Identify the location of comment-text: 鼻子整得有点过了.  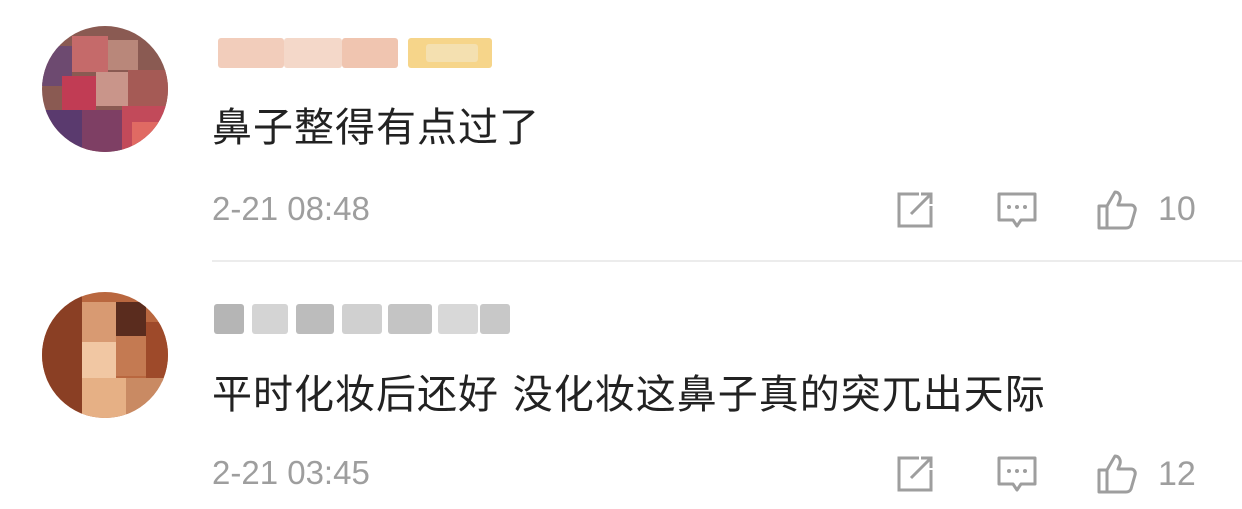
(376, 128).